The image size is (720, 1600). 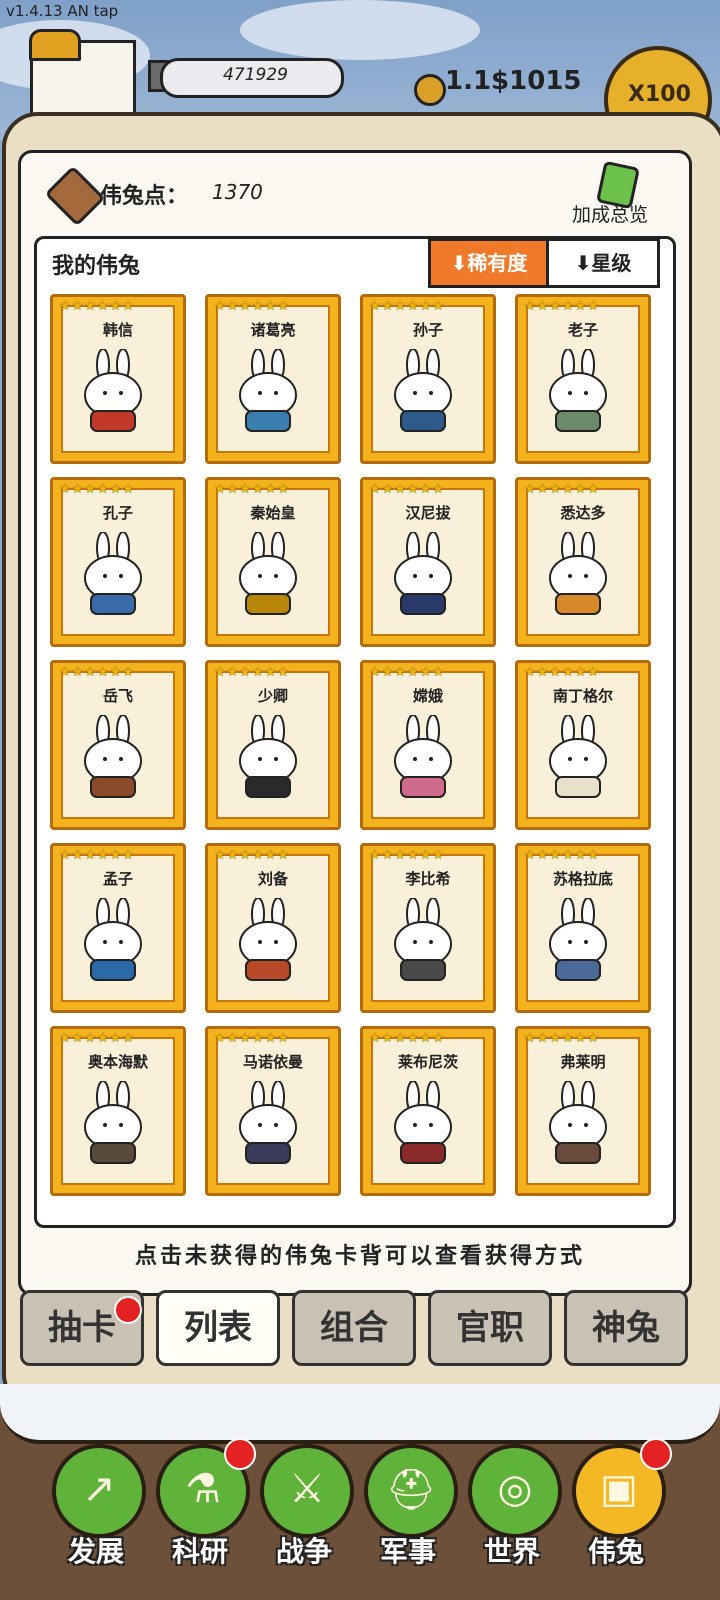 I want to click on tab-1: 列表, so click(x=218, y=1328).